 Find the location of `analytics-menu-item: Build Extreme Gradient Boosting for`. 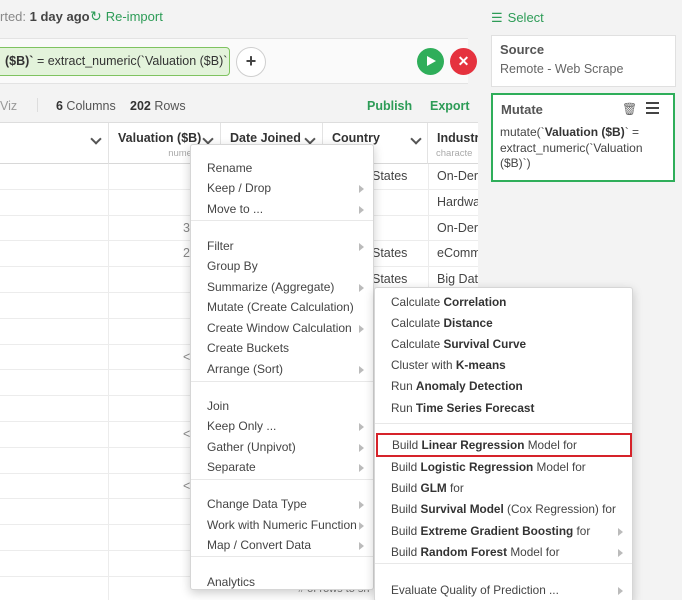

analytics-menu-item: Build Extreme Gradient Boosting for is located at coordinates (503, 532).